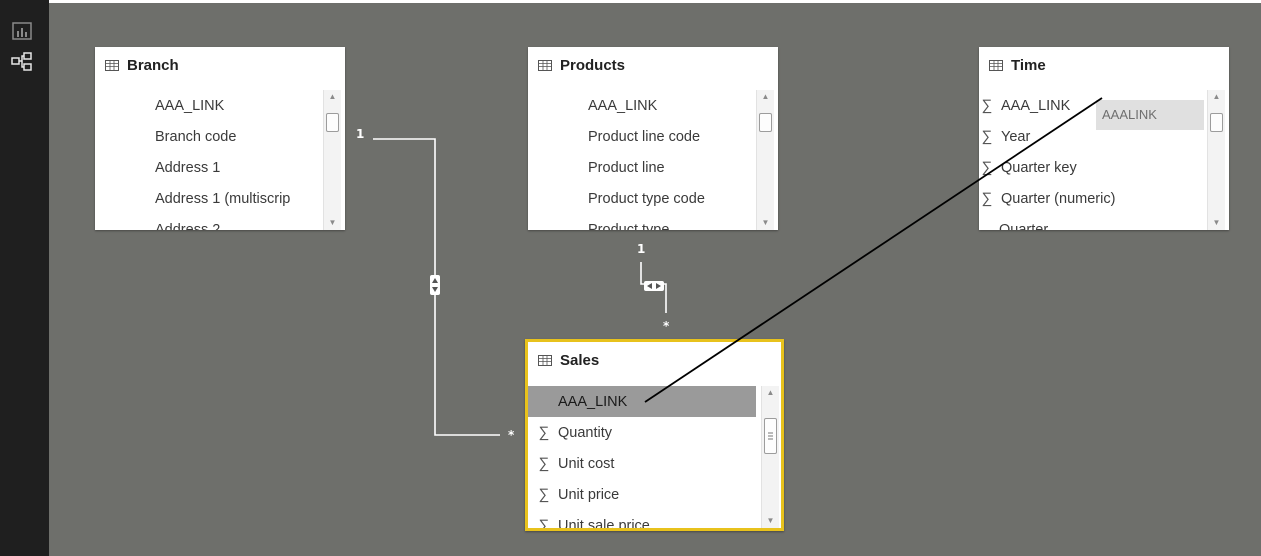  Describe the element at coordinates (1104, 65) in the screenshot. I see `table-header-time: Time` at that location.